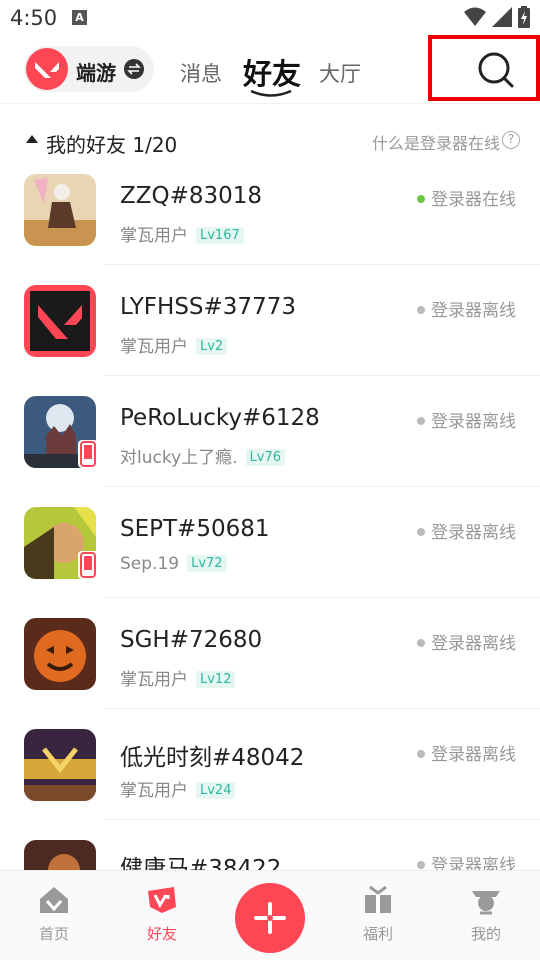 This screenshot has width=540, height=960. I want to click on friend-row: LYFHSS#37773 掌瓦用户 Lv2 登录器离线, so click(270, 320).